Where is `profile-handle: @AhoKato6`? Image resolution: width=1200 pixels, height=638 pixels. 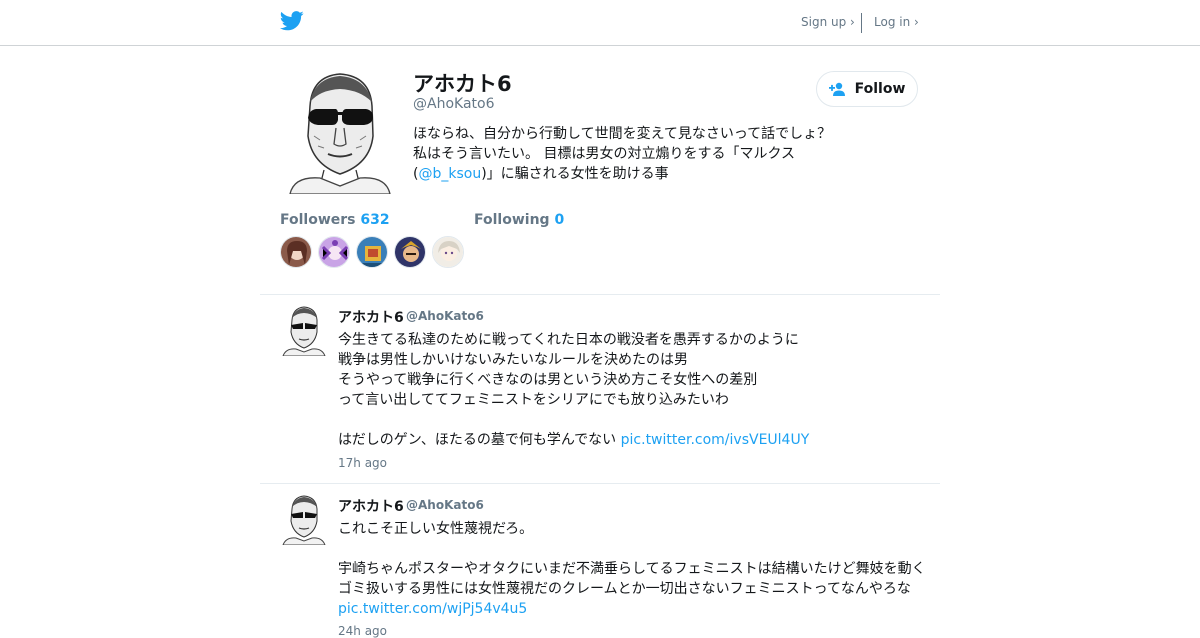
profile-handle: @AhoKato6 is located at coordinates (454, 104).